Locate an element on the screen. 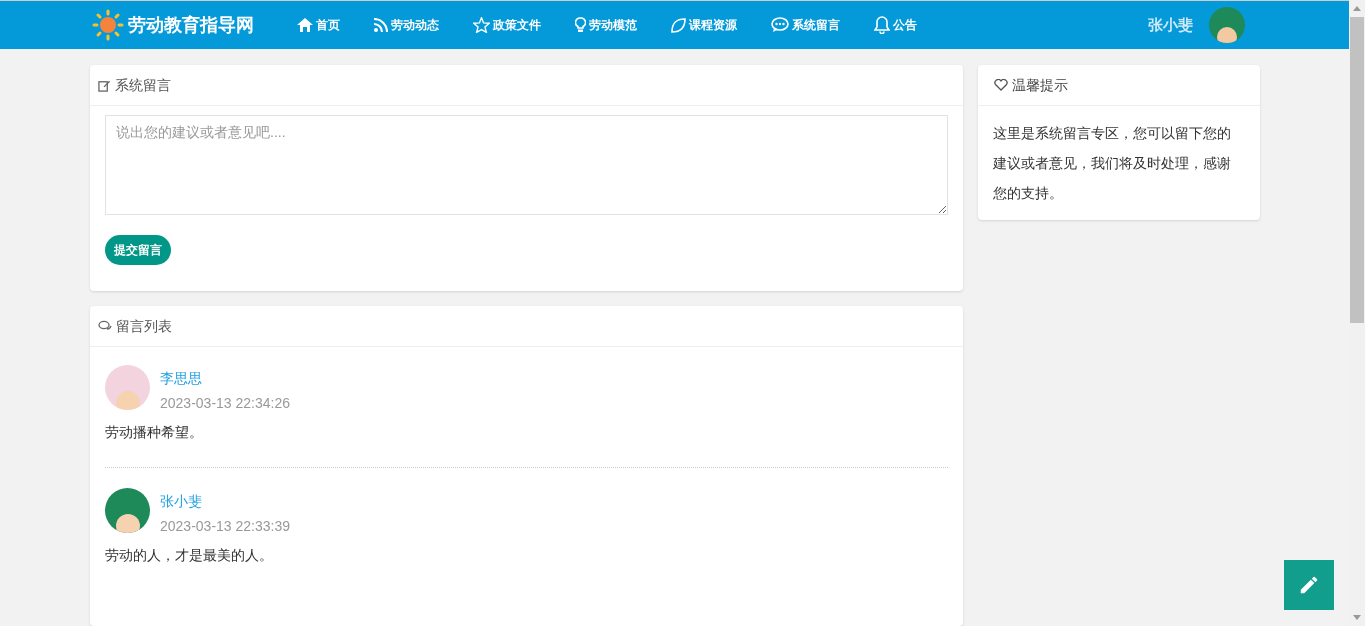 This screenshot has width=1365, height=626. chat-icon is located at coordinates (105, 326).